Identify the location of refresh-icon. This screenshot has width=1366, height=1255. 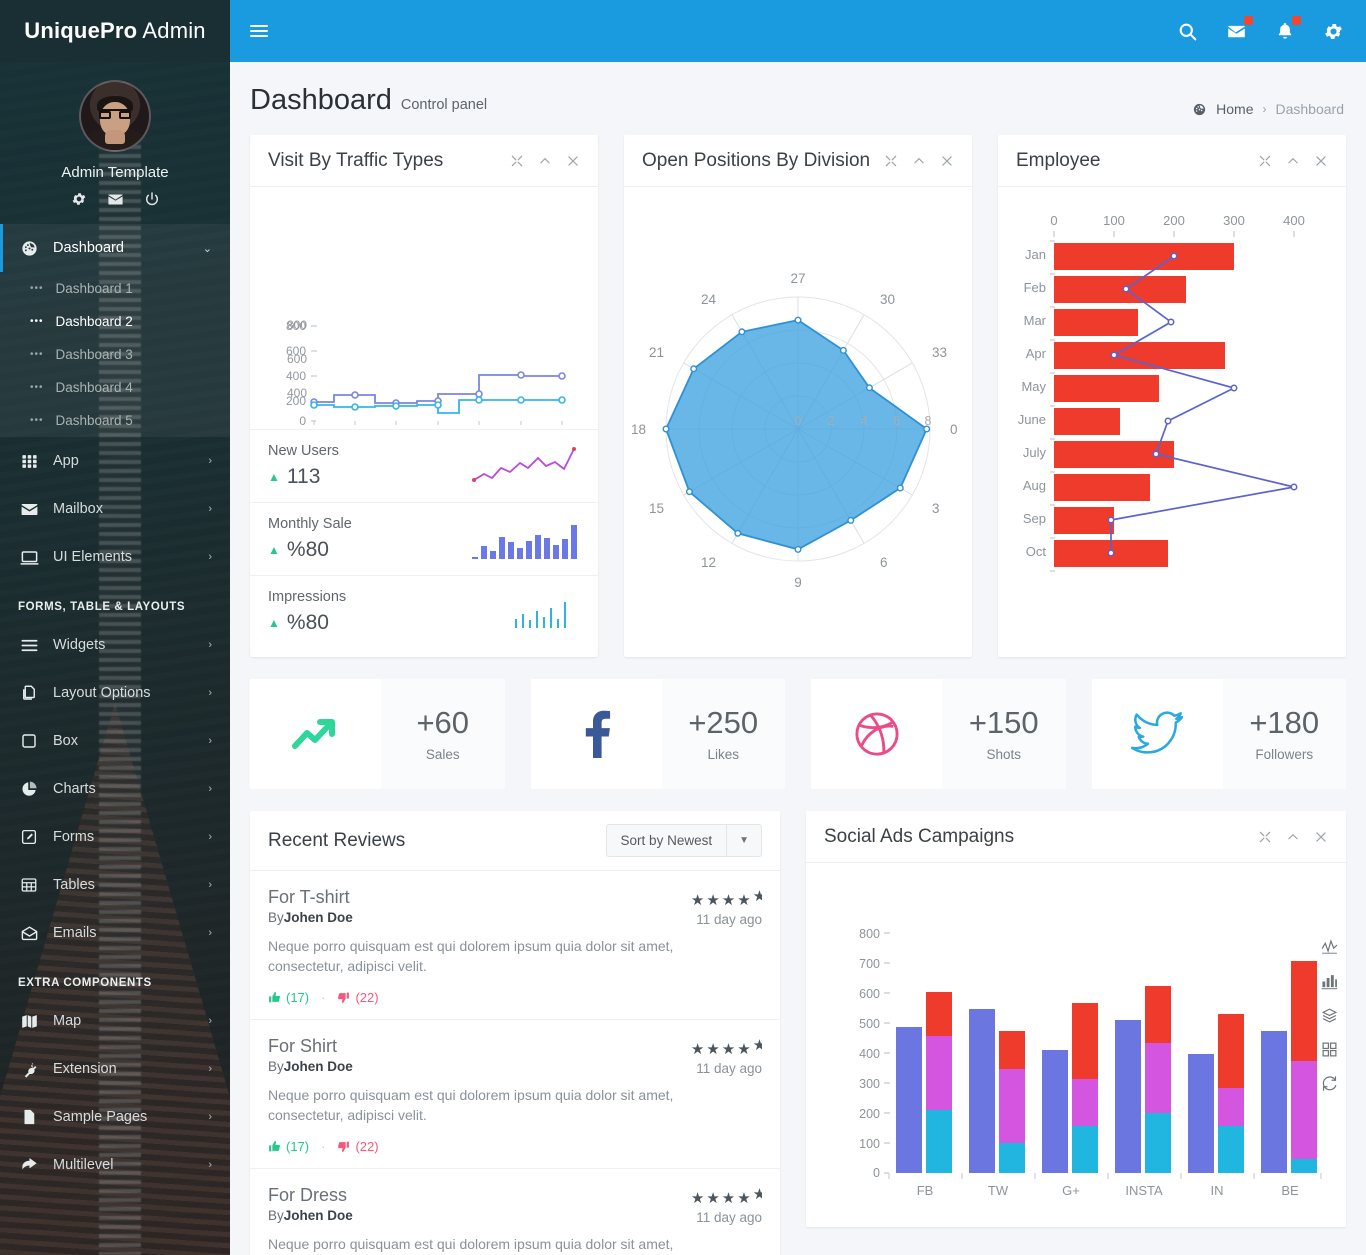
(1329, 1083).